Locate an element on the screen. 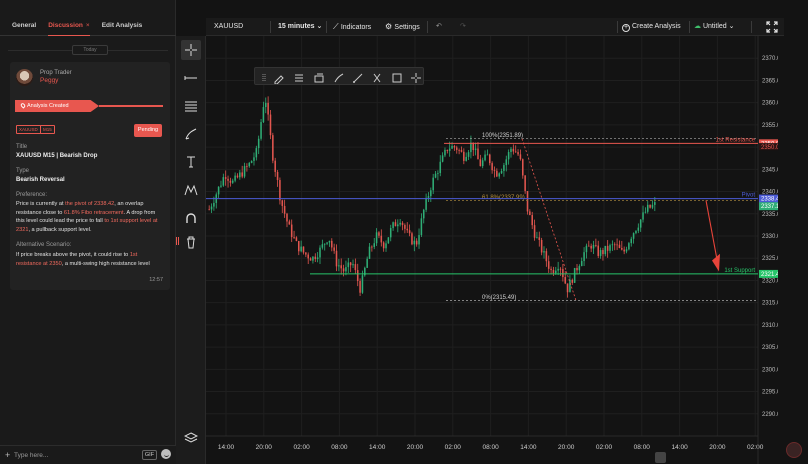 The height and width of the screenshot is (464, 808). tab-edit-analysis: Edit Analysis is located at coordinates (122, 27).